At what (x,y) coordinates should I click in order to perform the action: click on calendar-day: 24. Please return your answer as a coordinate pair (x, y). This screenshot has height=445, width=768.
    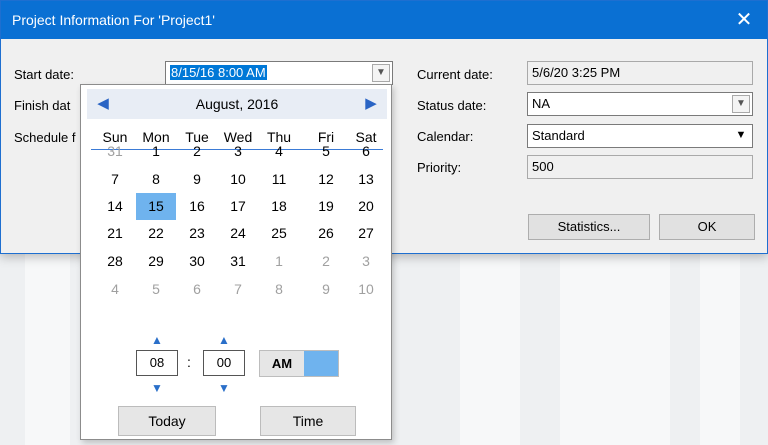
    Looking at the image, I should click on (238, 233).